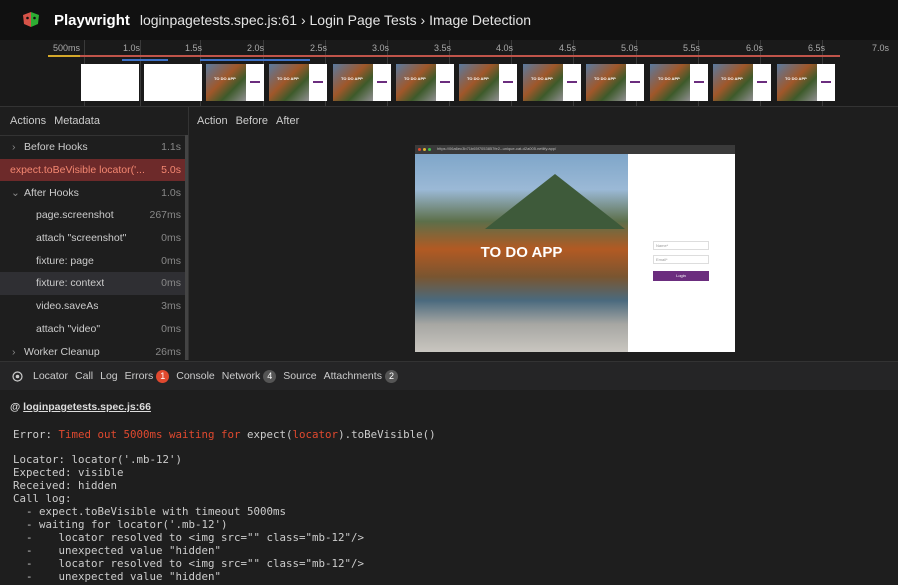 The width and height of the screenshot is (898, 585). Describe the element at coordinates (62, 351) in the screenshot. I see `action-label: Worker Cleanup` at that location.